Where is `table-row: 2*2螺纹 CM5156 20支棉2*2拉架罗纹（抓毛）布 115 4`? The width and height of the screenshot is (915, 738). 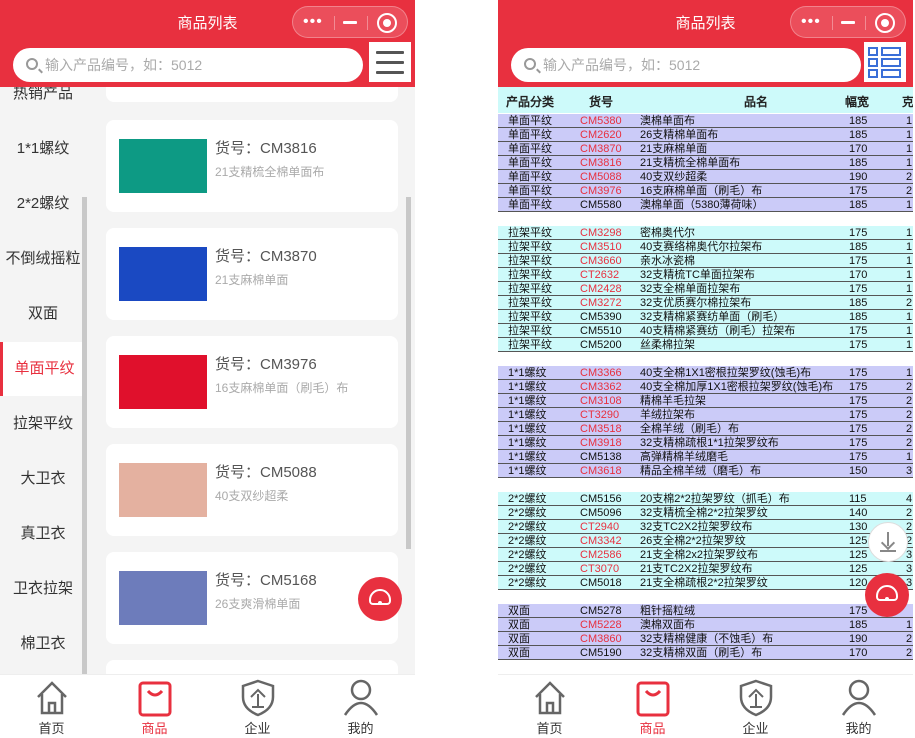 table-row: 2*2螺纹 CM5156 20支棉2*2拉架罗纹（抓毛）布 115 4 is located at coordinates (705, 499).